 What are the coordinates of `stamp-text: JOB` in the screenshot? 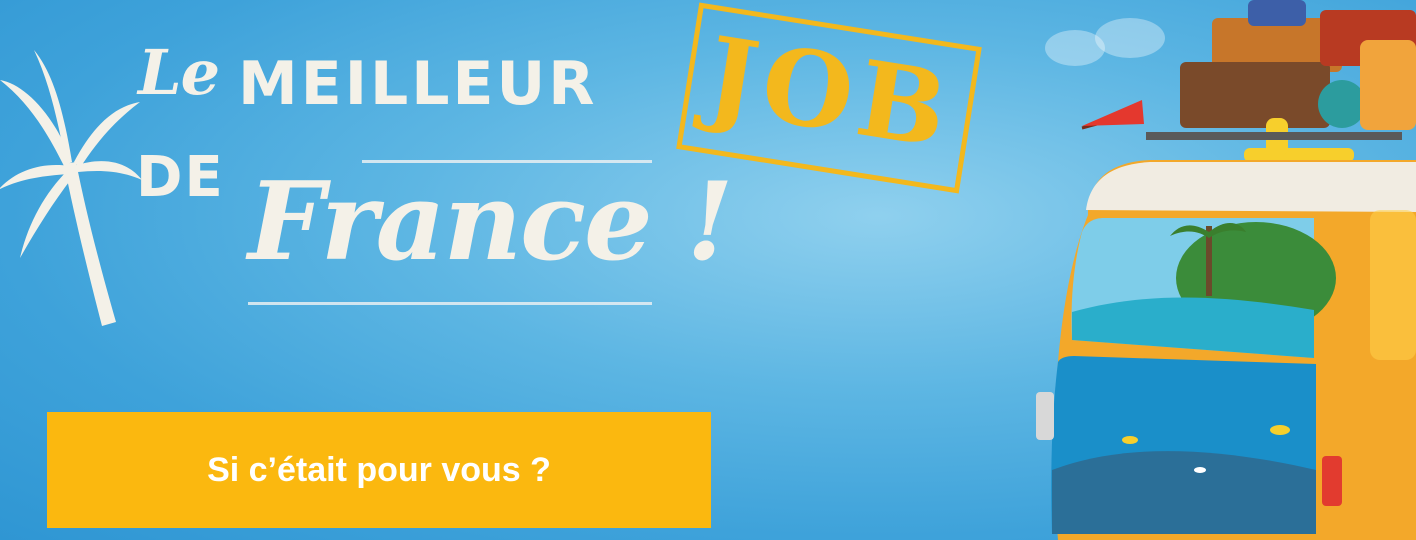 It's located at (829, 92).